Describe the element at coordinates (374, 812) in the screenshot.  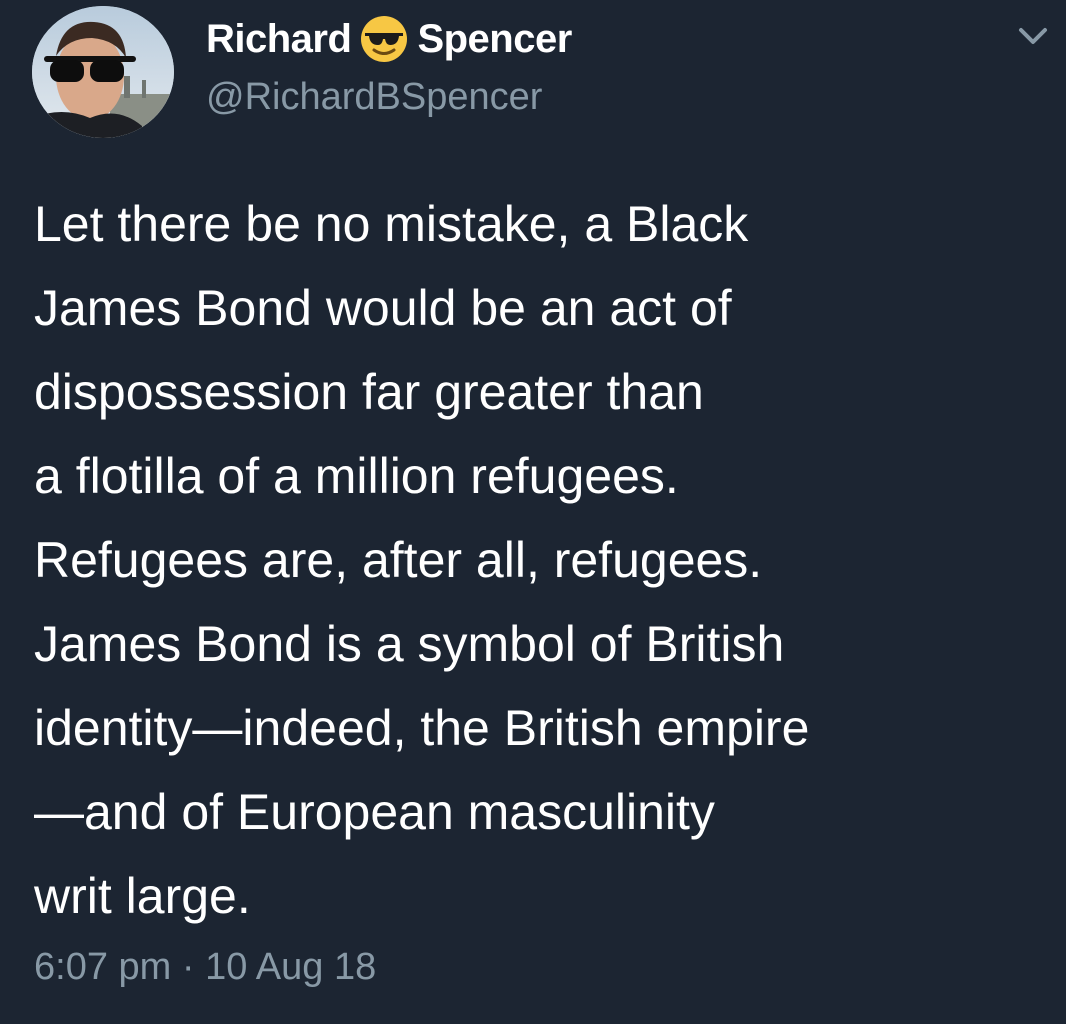
I see `tweet-text-line: —and of European masculinity` at that location.